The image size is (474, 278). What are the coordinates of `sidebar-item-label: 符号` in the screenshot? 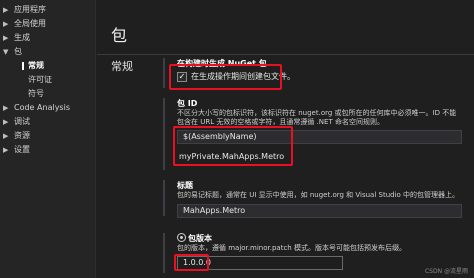 It's located at (36, 93).